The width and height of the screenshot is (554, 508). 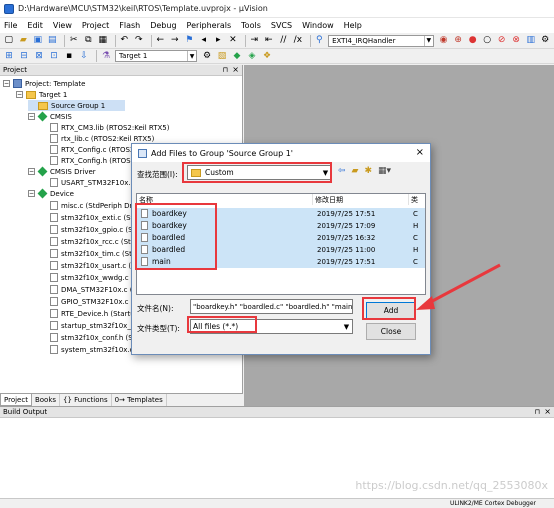 I want to click on arrow-shaft, so click(x=461, y=285).